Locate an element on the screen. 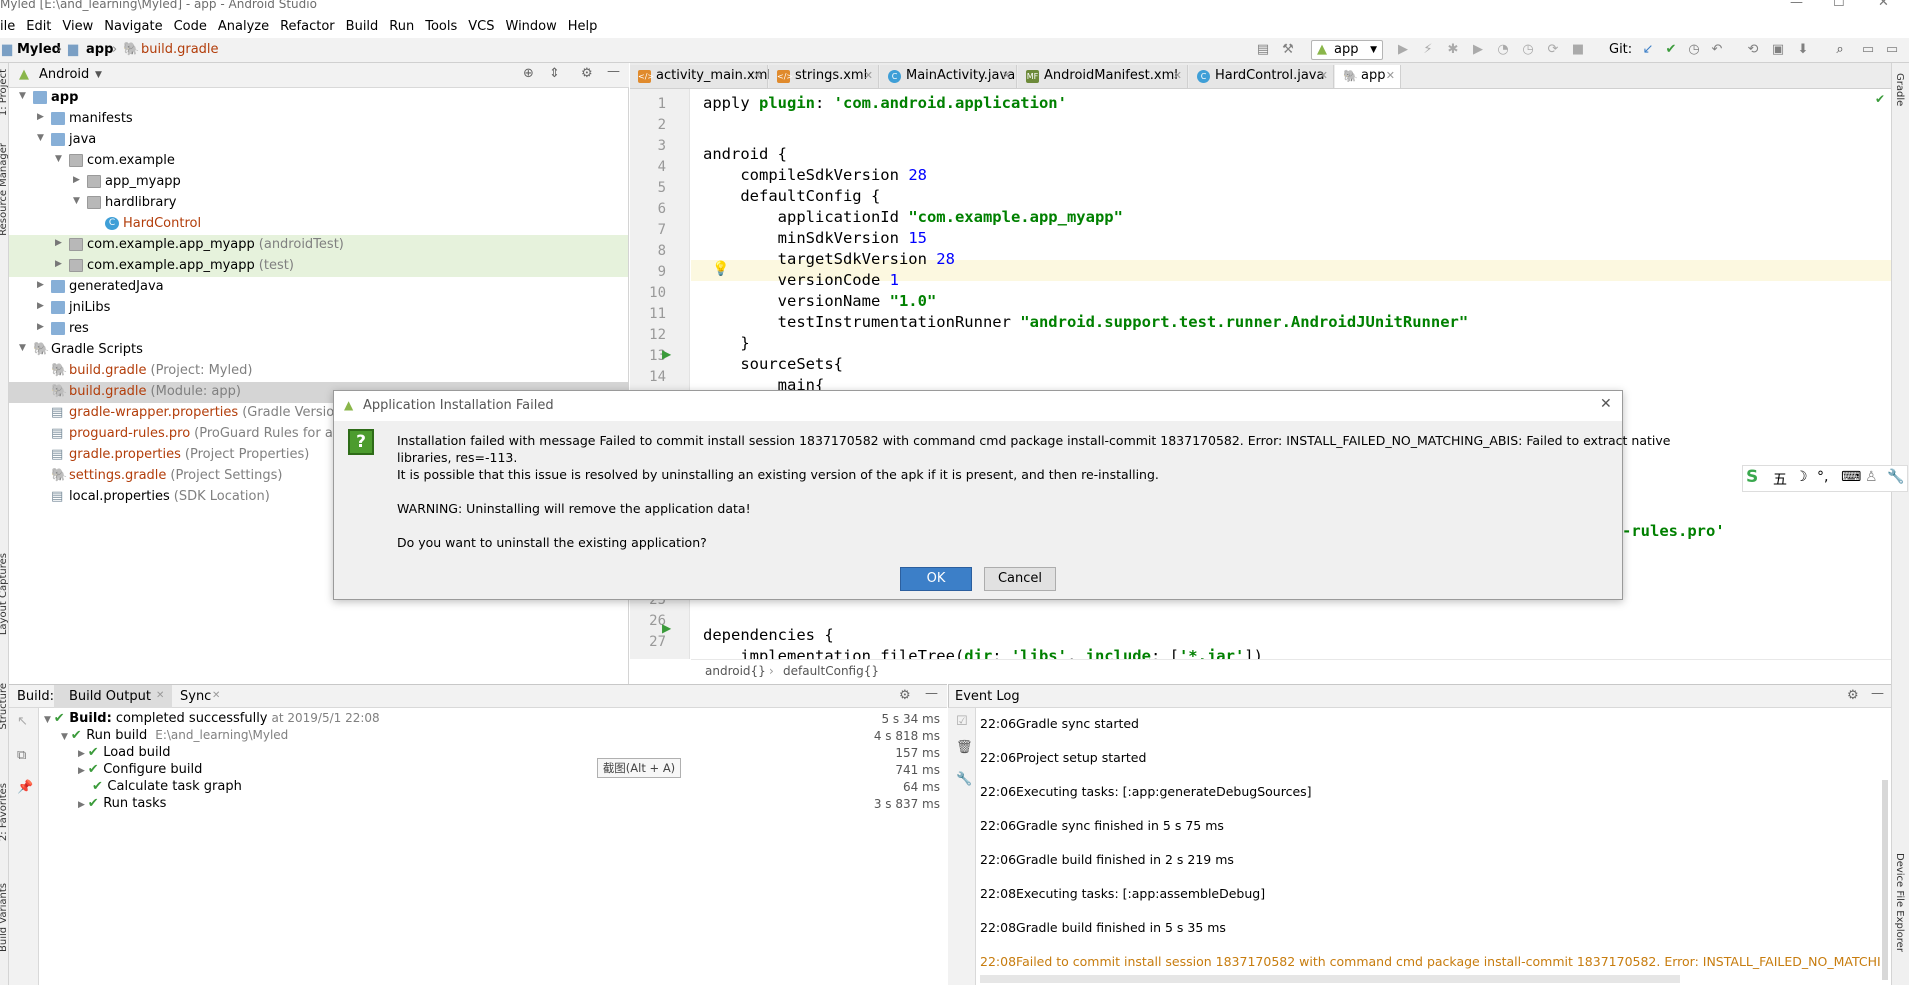 The width and height of the screenshot is (1909, 985). avd-manager-icon: ▣ is located at coordinates (1778, 50).